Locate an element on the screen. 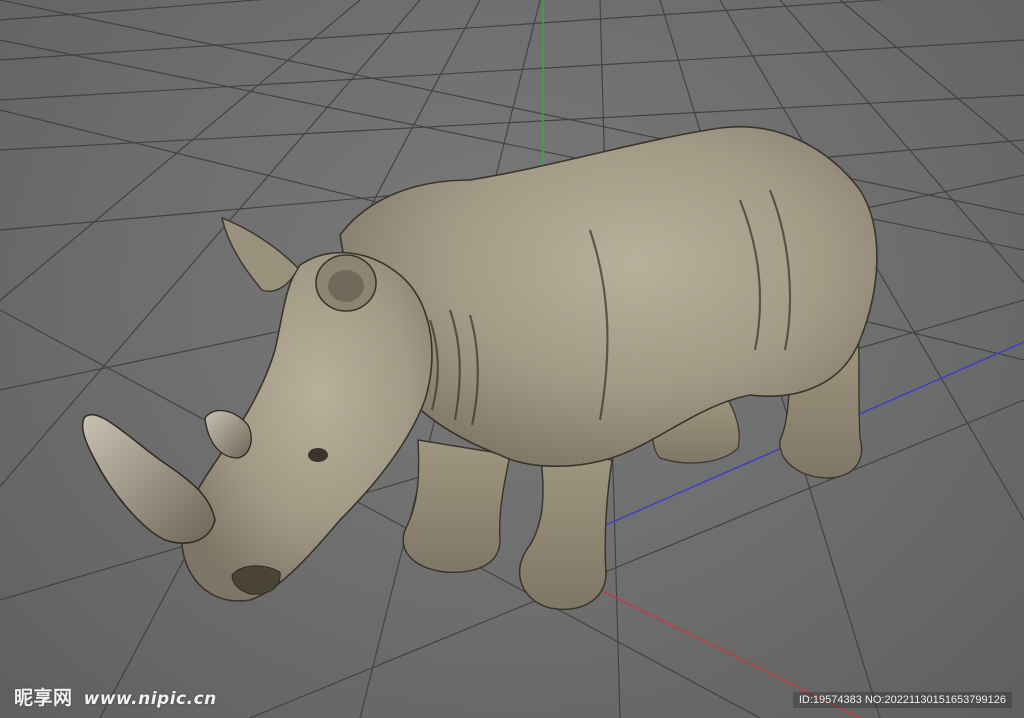  rhino-front-leg-far is located at coordinates (456, 506).